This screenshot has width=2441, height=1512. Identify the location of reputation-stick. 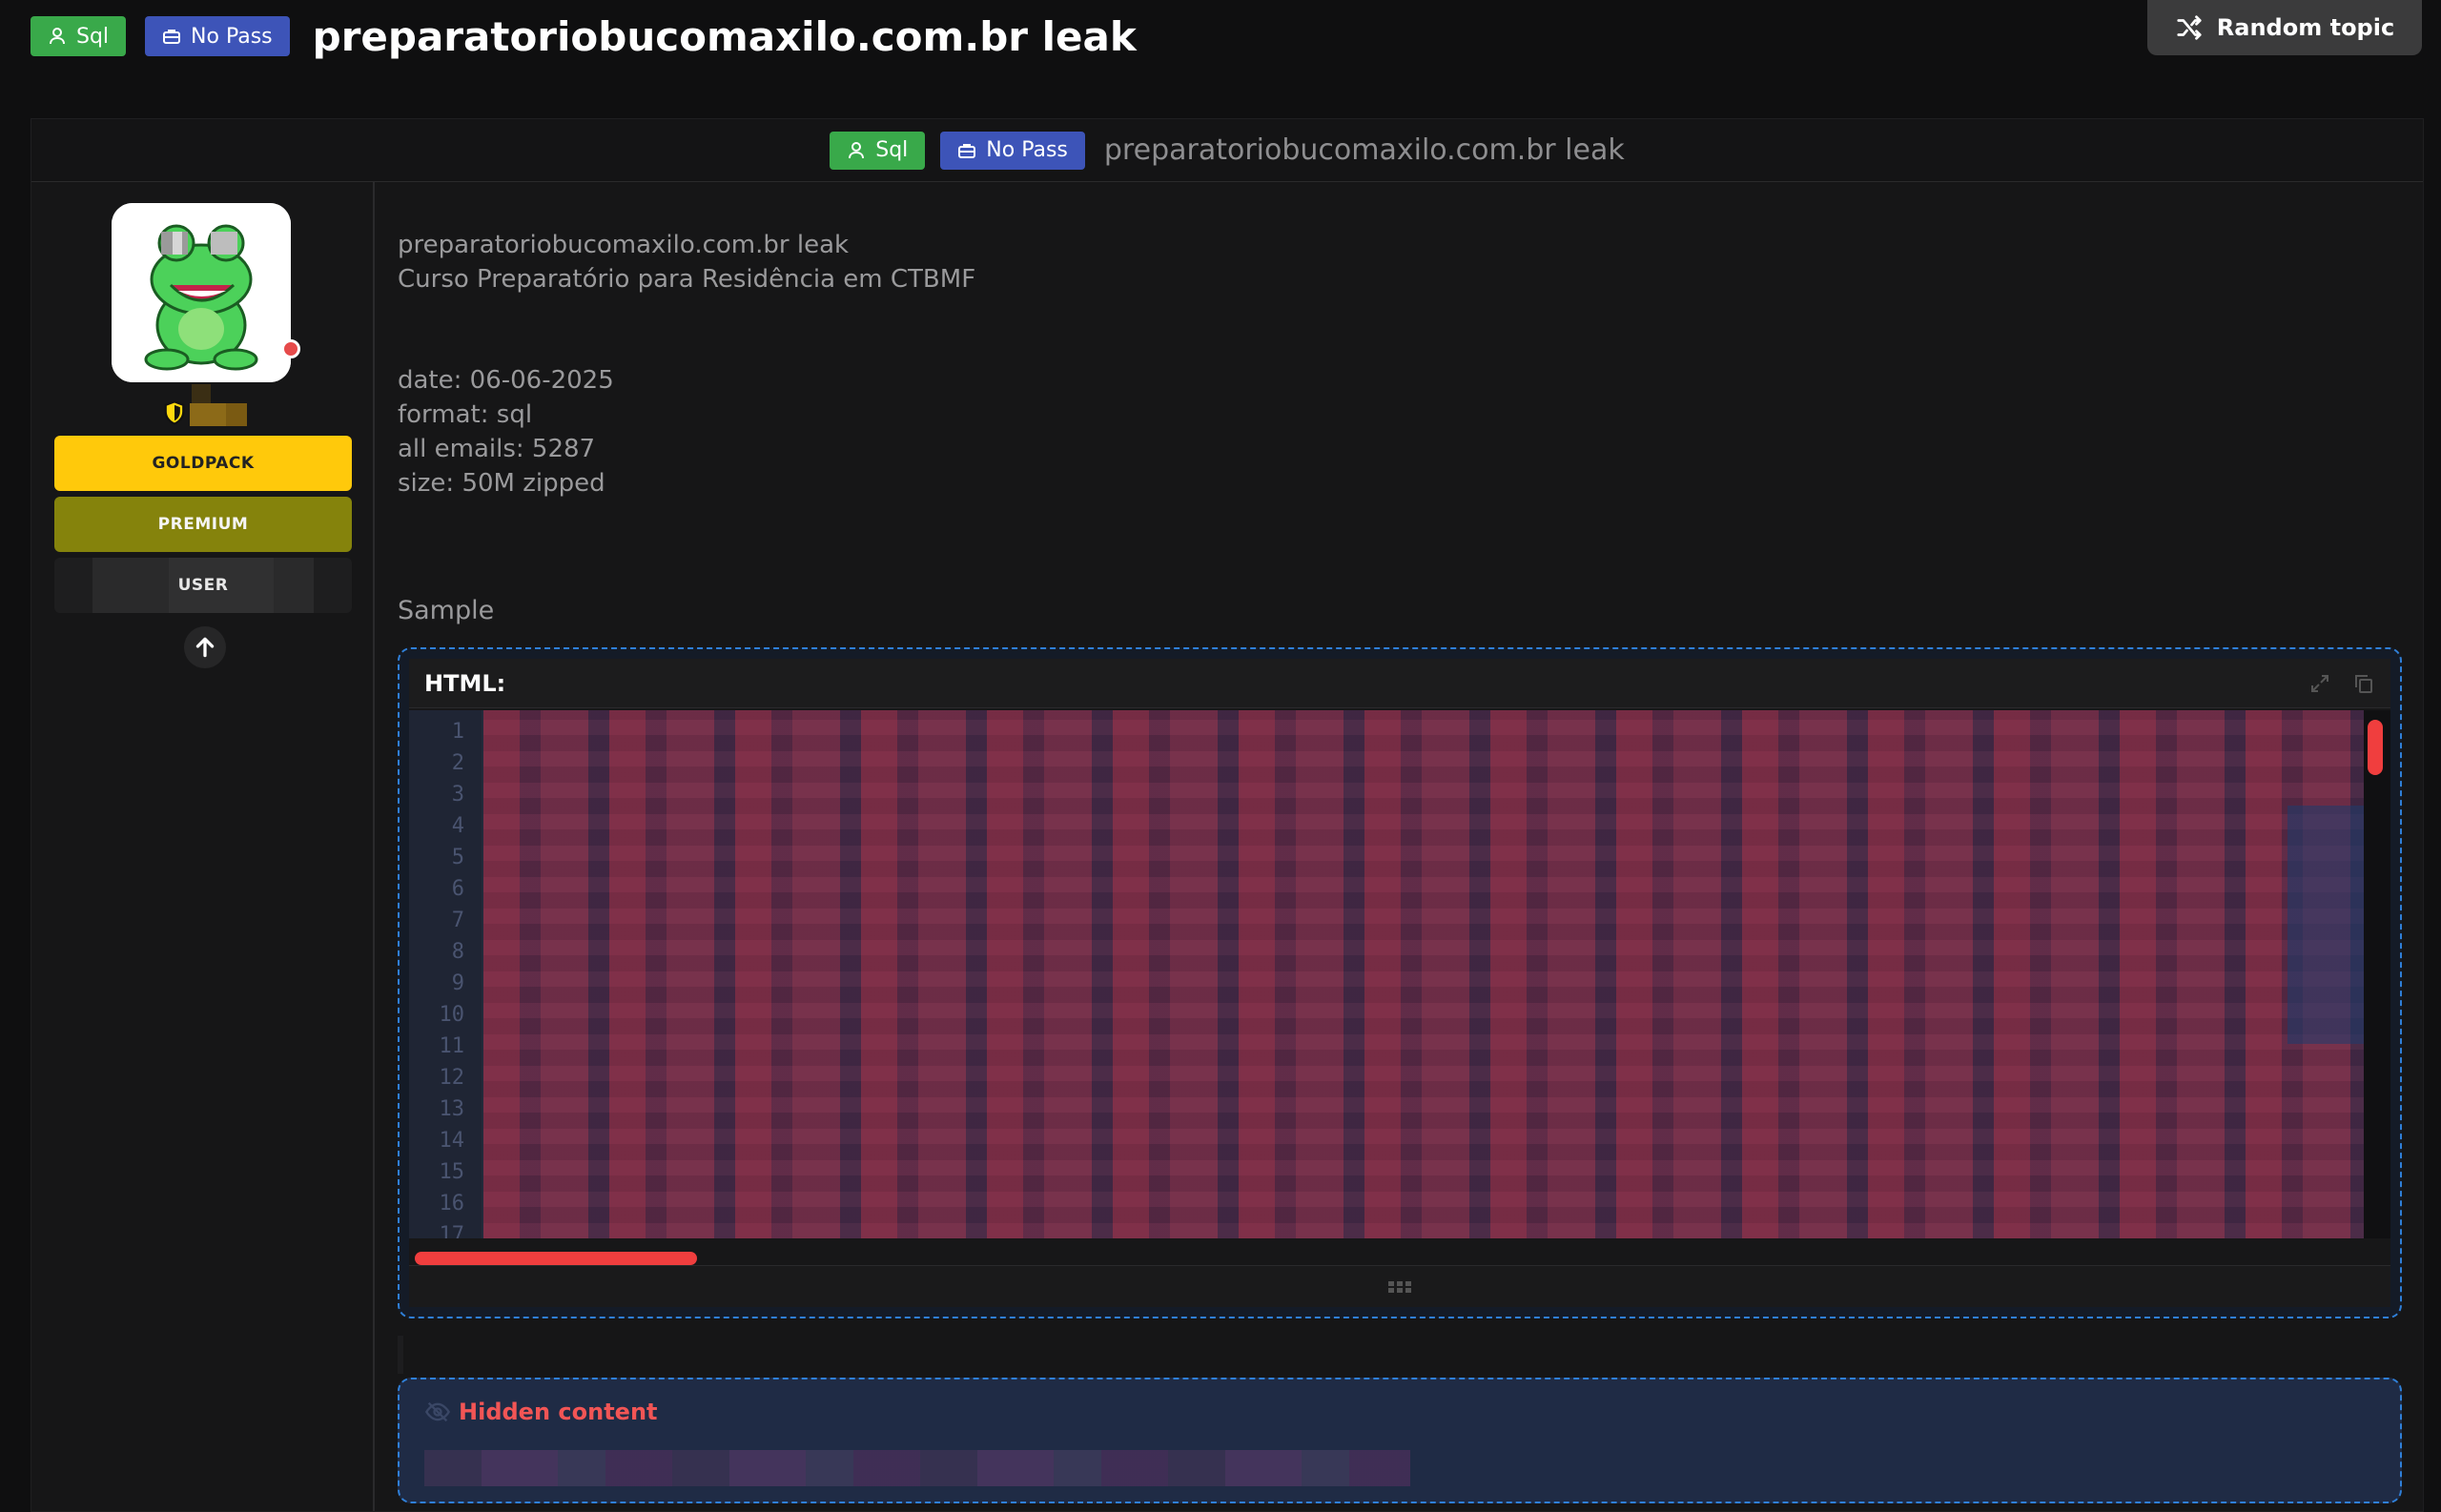
(201, 394).